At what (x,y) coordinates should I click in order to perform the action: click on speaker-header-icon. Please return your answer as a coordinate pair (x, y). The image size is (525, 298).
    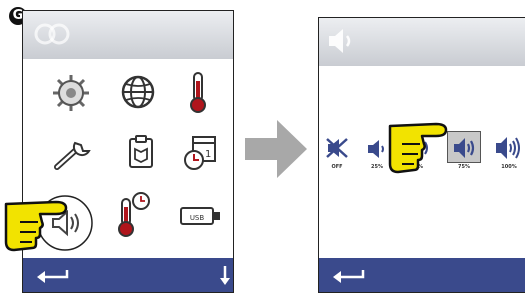
    Looking at the image, I should click on (340, 41).